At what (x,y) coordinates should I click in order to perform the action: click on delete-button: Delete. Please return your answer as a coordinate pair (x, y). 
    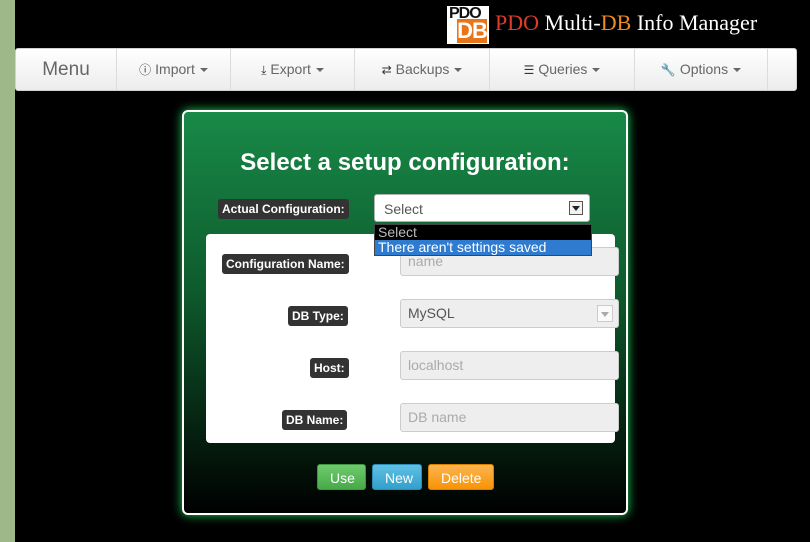
    Looking at the image, I should click on (461, 477).